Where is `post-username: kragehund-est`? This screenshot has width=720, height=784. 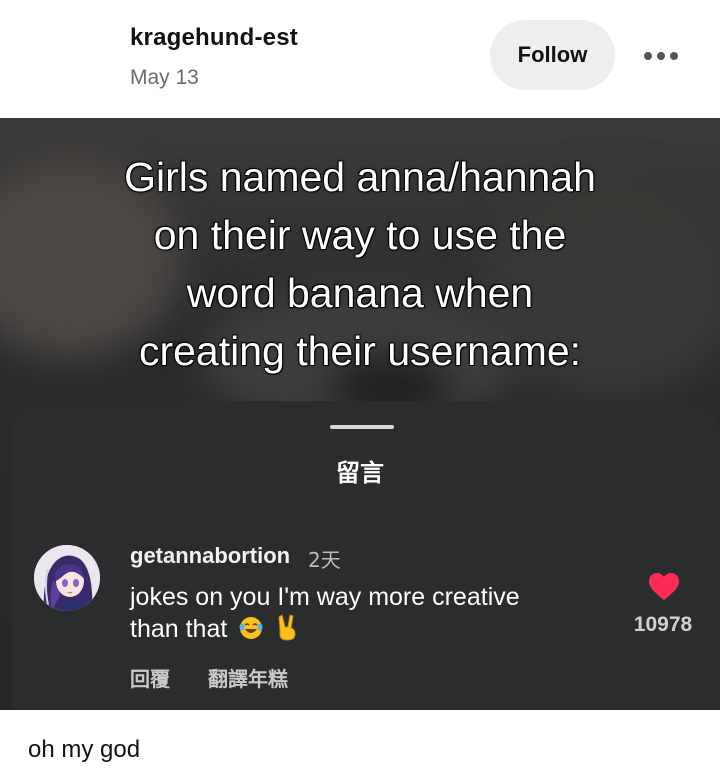
post-username: kragehund-est is located at coordinates (214, 38).